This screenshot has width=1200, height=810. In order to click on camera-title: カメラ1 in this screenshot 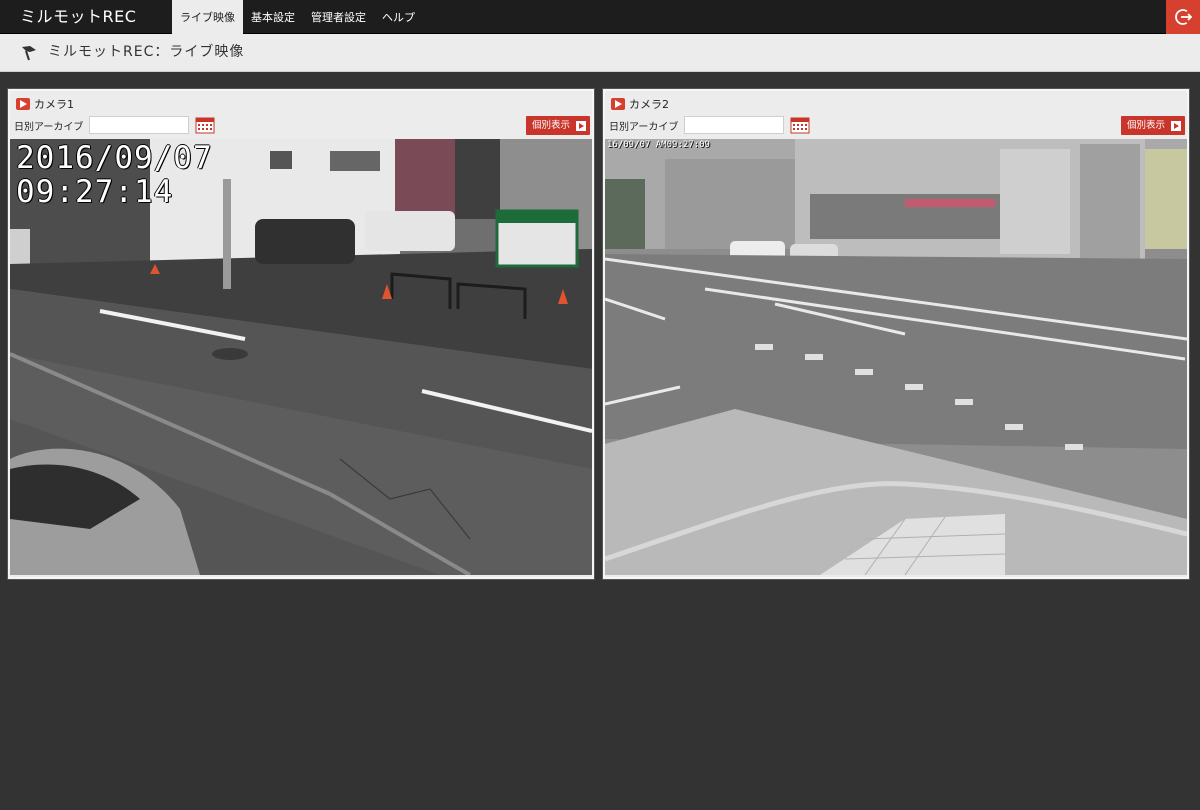, I will do `click(45, 104)`.